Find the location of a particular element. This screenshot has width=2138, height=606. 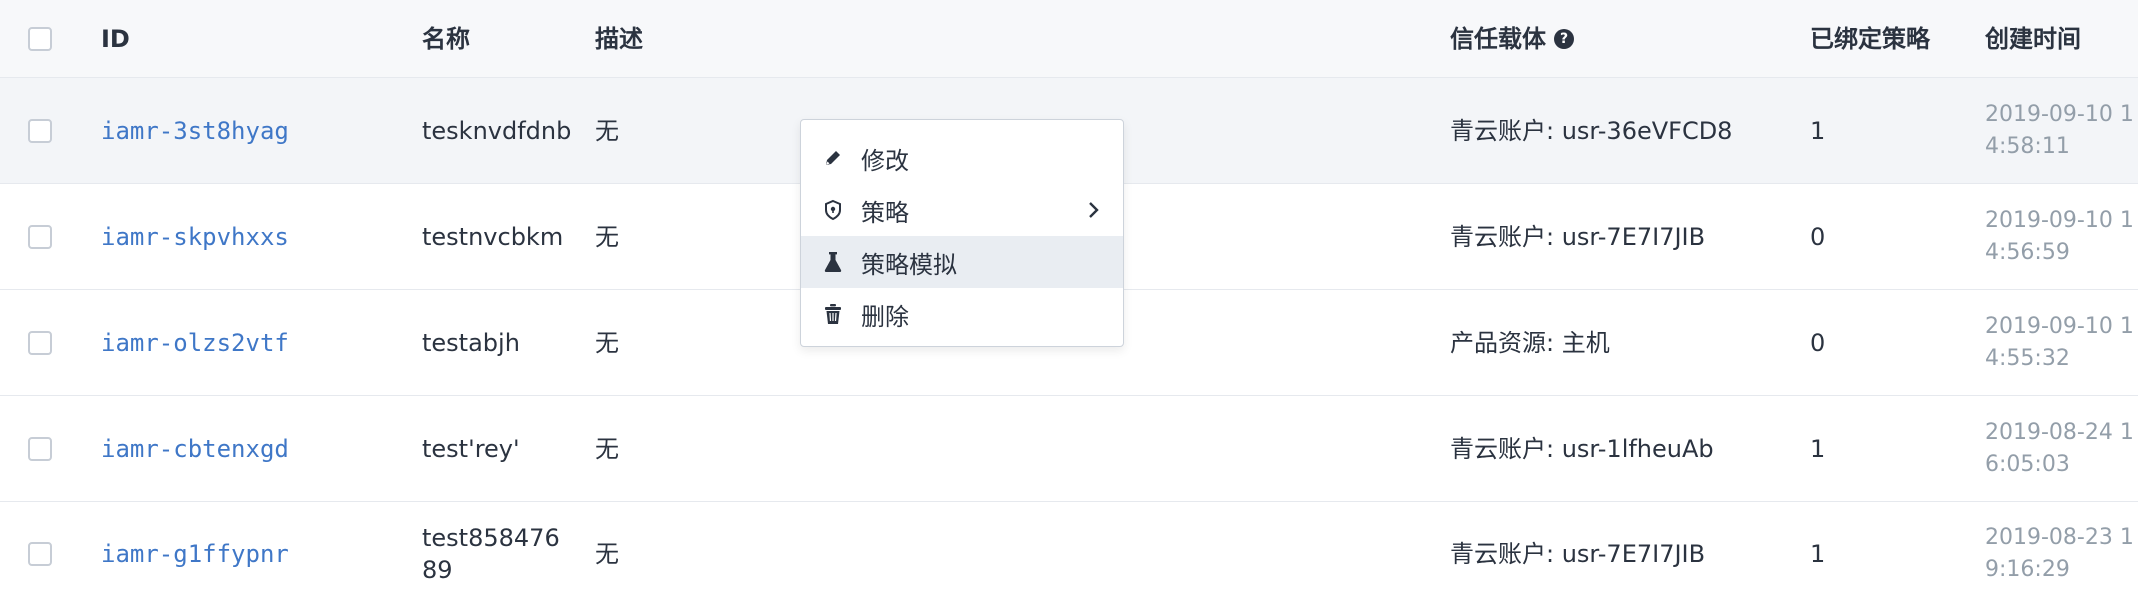

name-cell: test'rey' is located at coordinates (471, 448).